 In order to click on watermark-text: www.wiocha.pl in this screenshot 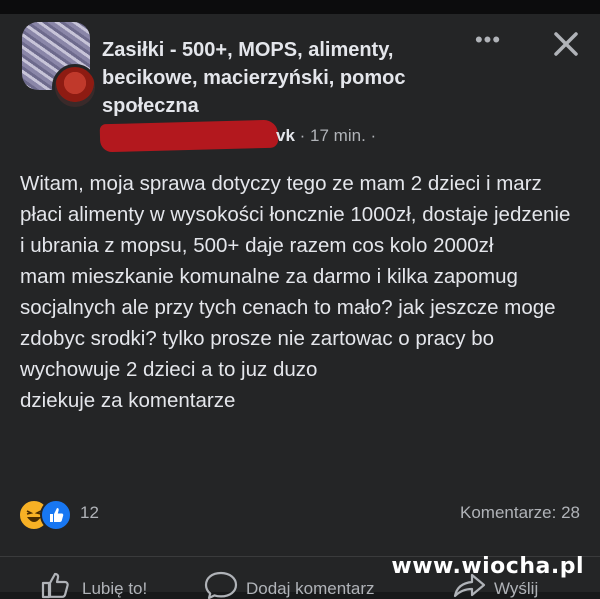, I will do `click(487, 566)`.